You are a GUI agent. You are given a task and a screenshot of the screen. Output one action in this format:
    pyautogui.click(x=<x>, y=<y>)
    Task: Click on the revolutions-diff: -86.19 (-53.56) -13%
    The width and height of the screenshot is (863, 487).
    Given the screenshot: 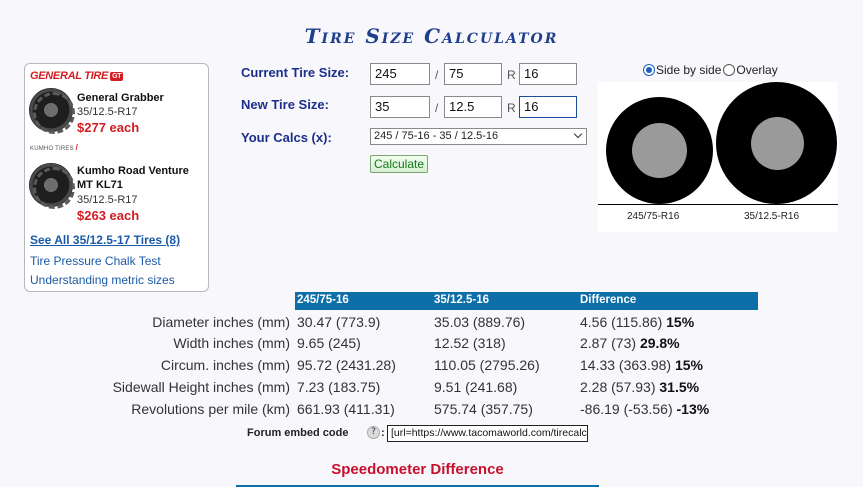 What is the action you would take?
    pyautogui.click(x=645, y=409)
    